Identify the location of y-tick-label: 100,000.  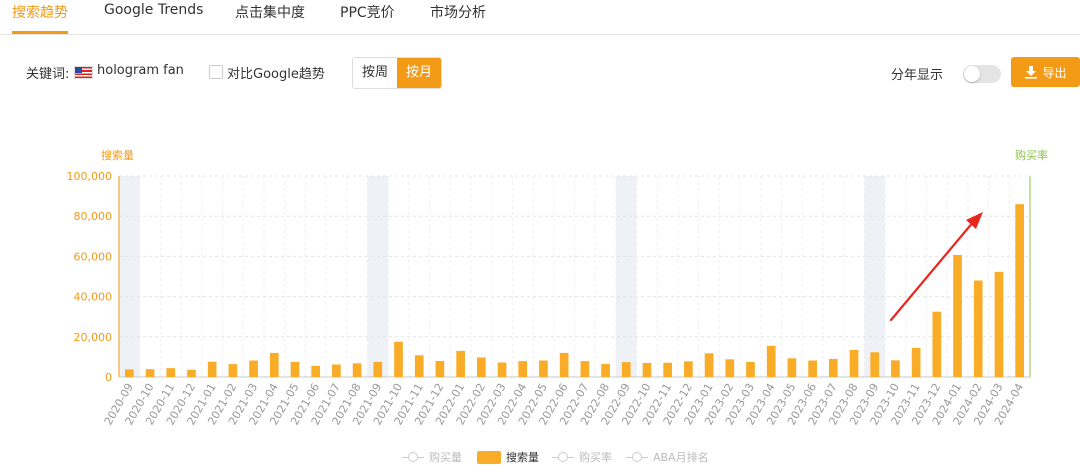
(90, 176).